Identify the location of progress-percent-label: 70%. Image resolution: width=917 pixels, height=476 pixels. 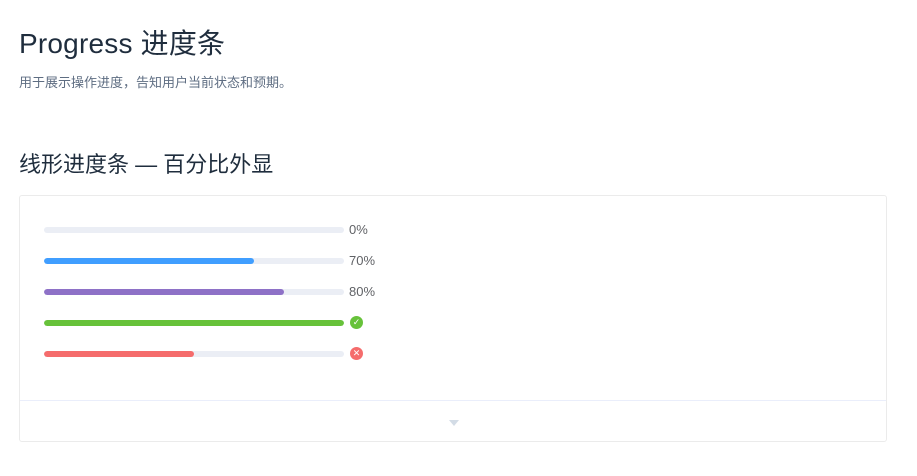
(362, 260).